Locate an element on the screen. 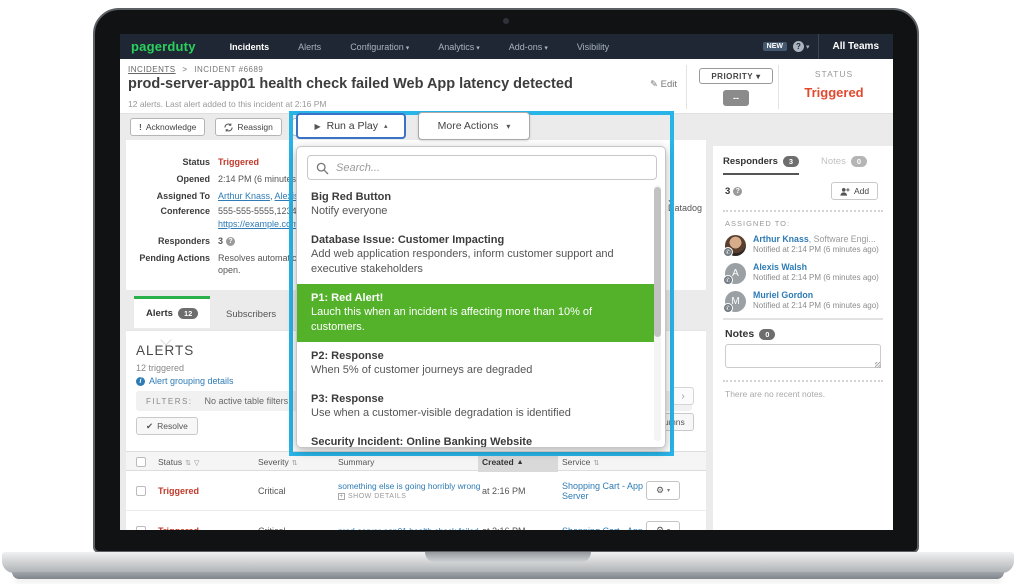  help-icon: ? is located at coordinates (798, 46).